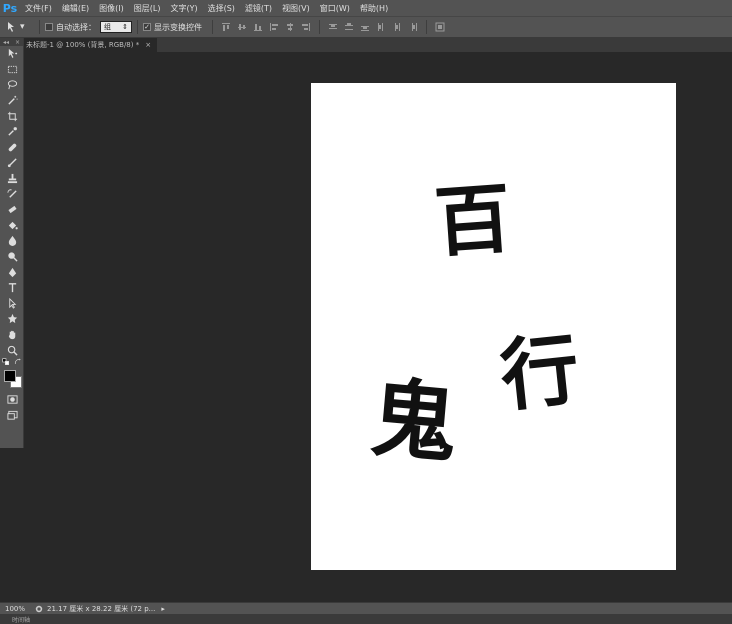 This screenshot has width=732, height=624. I want to click on distribute-left-button, so click(381, 27).